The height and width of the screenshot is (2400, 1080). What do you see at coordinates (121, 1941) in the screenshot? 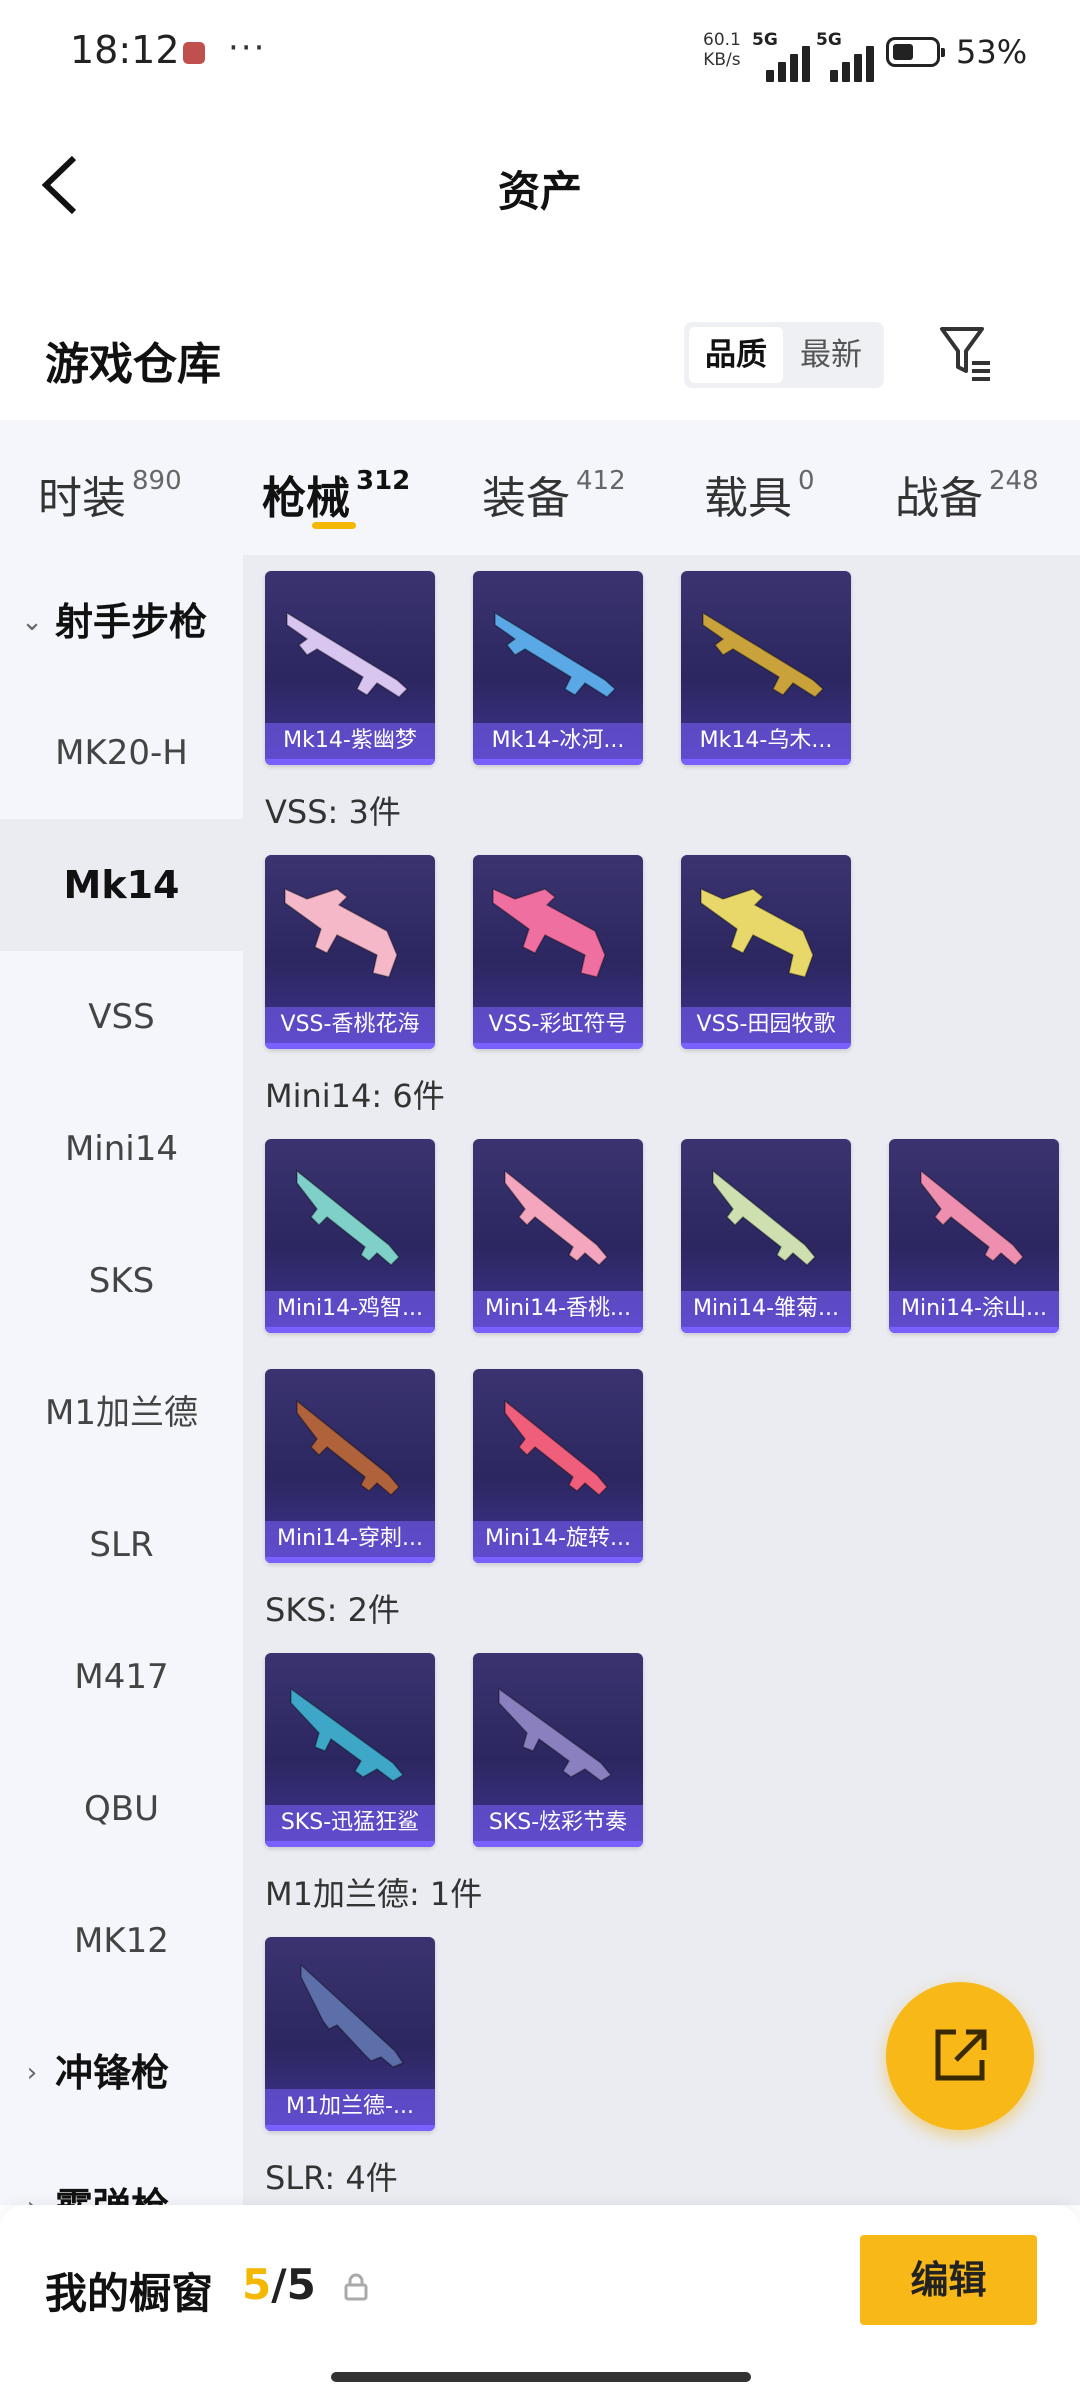
I see `sidebar-item-mk12: MK12` at bounding box center [121, 1941].